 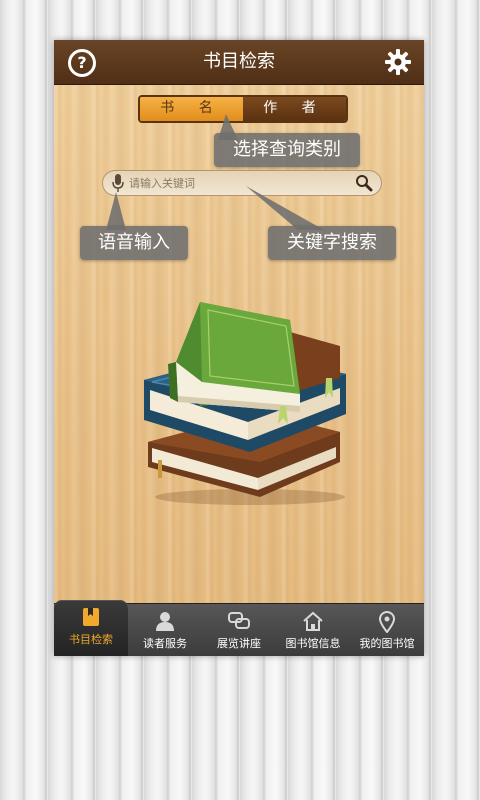 What do you see at coordinates (165, 643) in the screenshot?
I see `tab-label: 读者服务` at bounding box center [165, 643].